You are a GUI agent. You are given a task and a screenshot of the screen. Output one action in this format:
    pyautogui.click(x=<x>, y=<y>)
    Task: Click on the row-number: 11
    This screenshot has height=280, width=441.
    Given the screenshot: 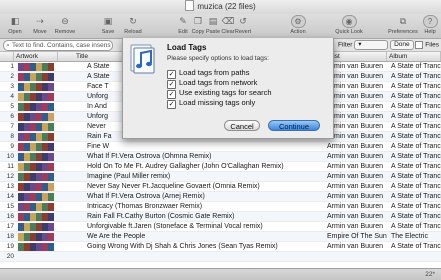 What is the action you would take?
    pyautogui.click(x=10, y=166)
    